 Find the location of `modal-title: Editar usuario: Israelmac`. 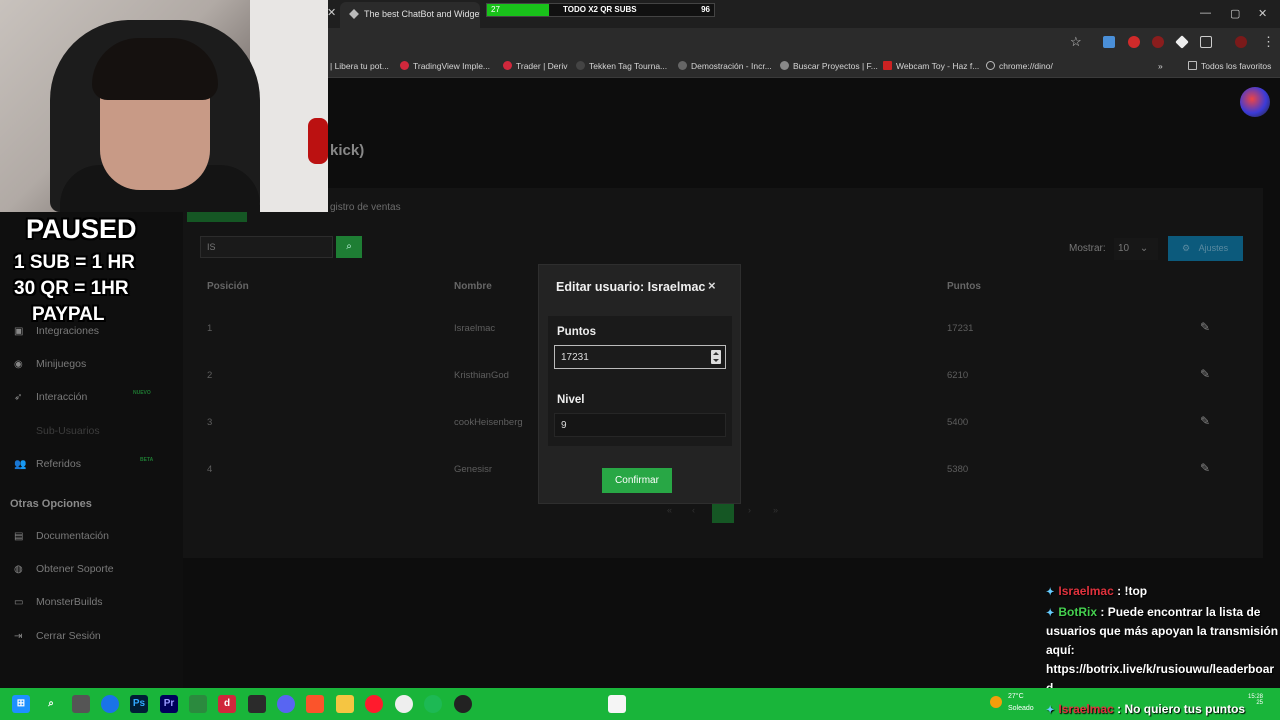

modal-title: Editar usuario: Israelmac is located at coordinates (631, 287).